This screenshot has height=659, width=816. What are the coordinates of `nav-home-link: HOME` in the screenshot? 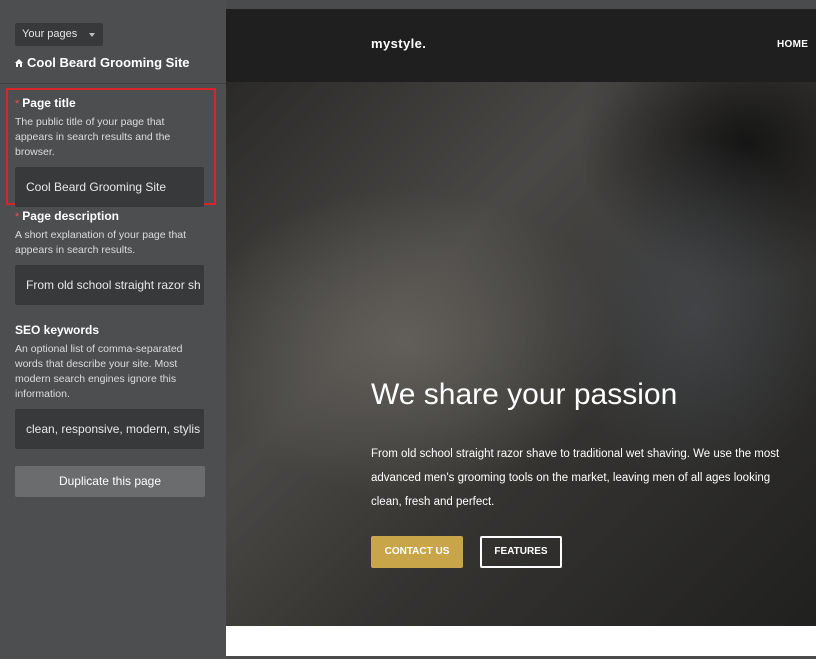 It's located at (792, 44).